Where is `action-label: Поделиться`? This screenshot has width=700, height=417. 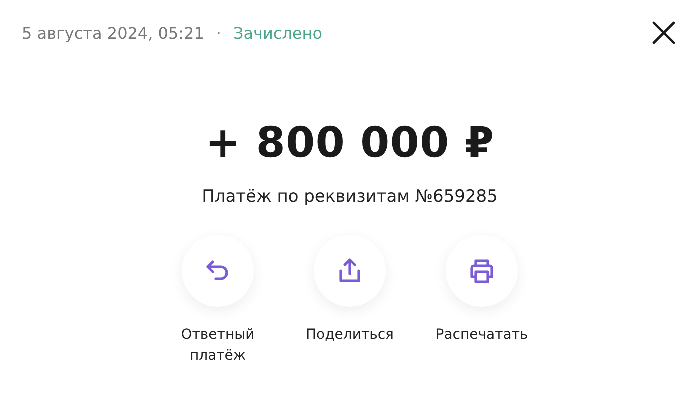 action-label: Поделиться is located at coordinates (350, 335).